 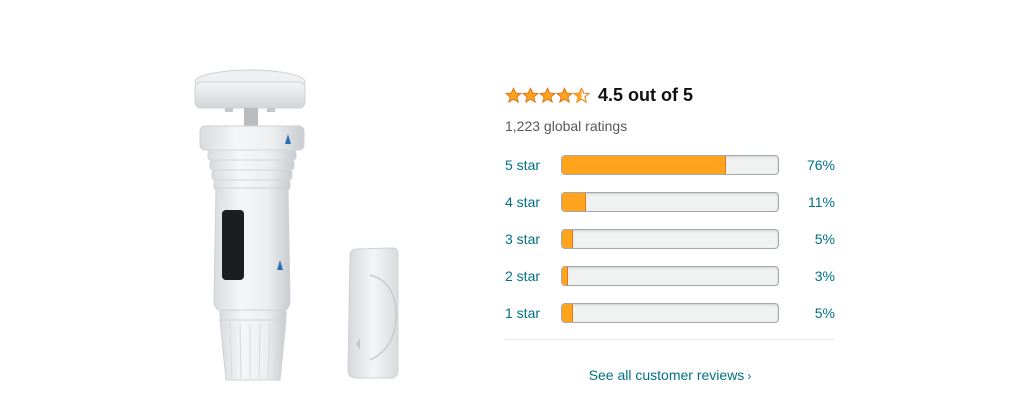 What do you see at coordinates (807, 276) in the screenshot?
I see `histogram-percent: 3%` at bounding box center [807, 276].